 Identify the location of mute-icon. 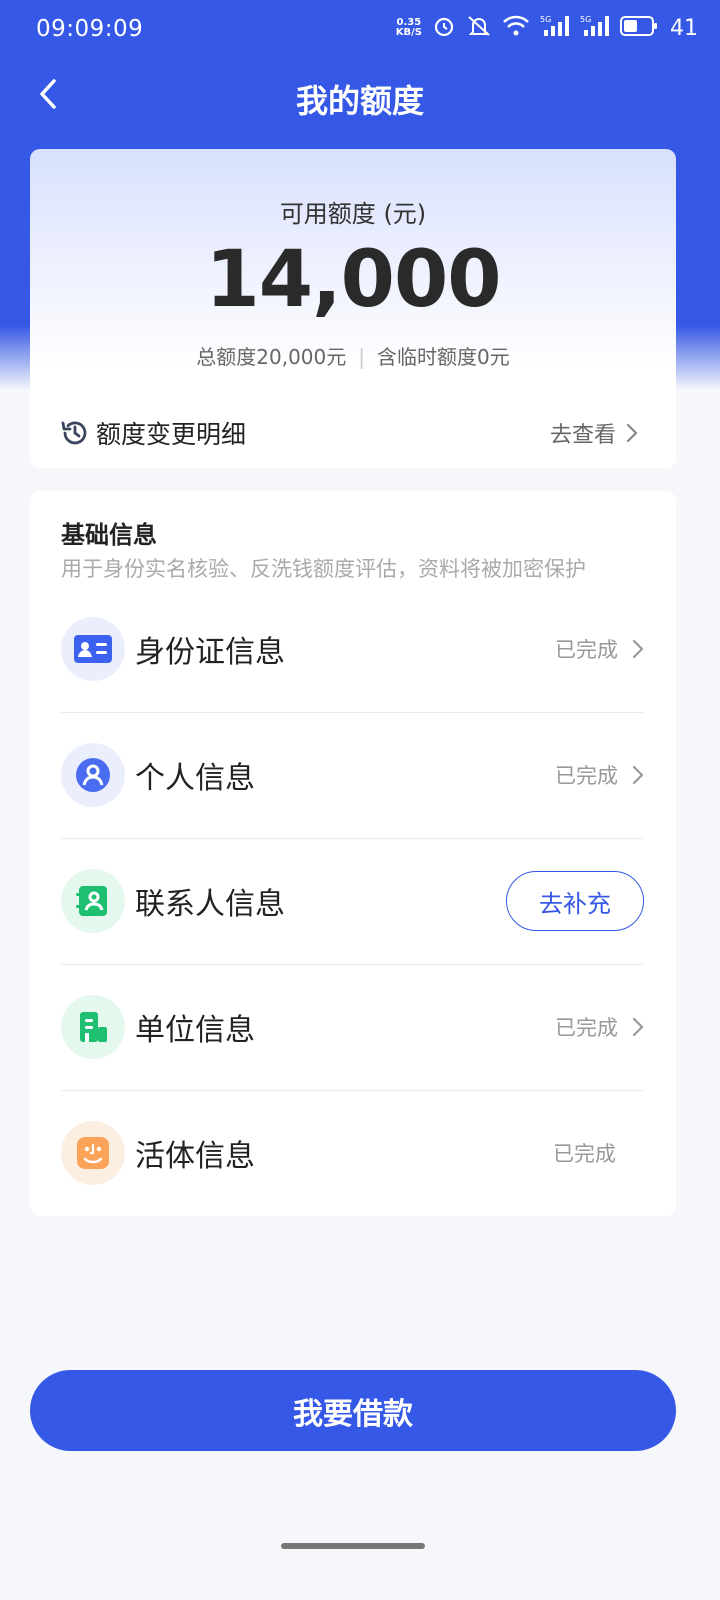
(479, 28).